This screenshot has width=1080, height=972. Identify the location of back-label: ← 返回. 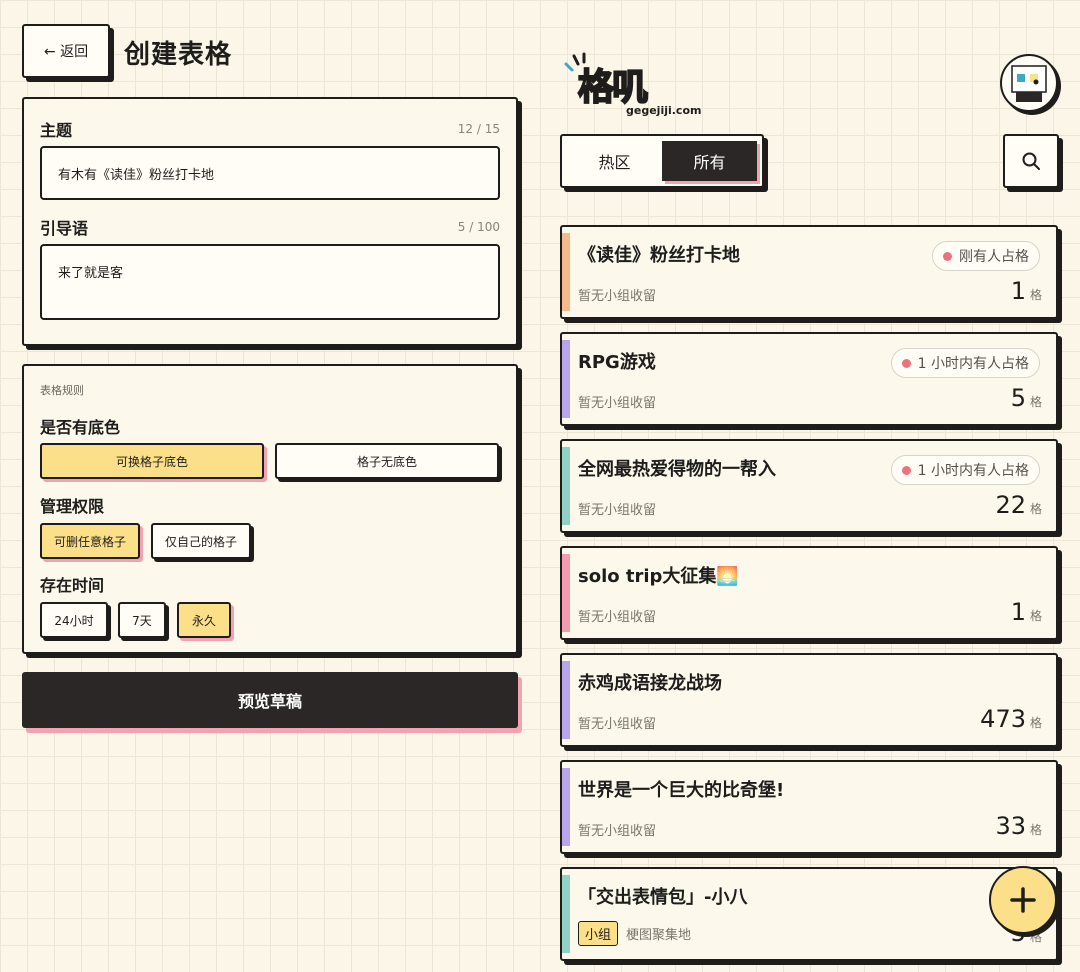
(66, 52).